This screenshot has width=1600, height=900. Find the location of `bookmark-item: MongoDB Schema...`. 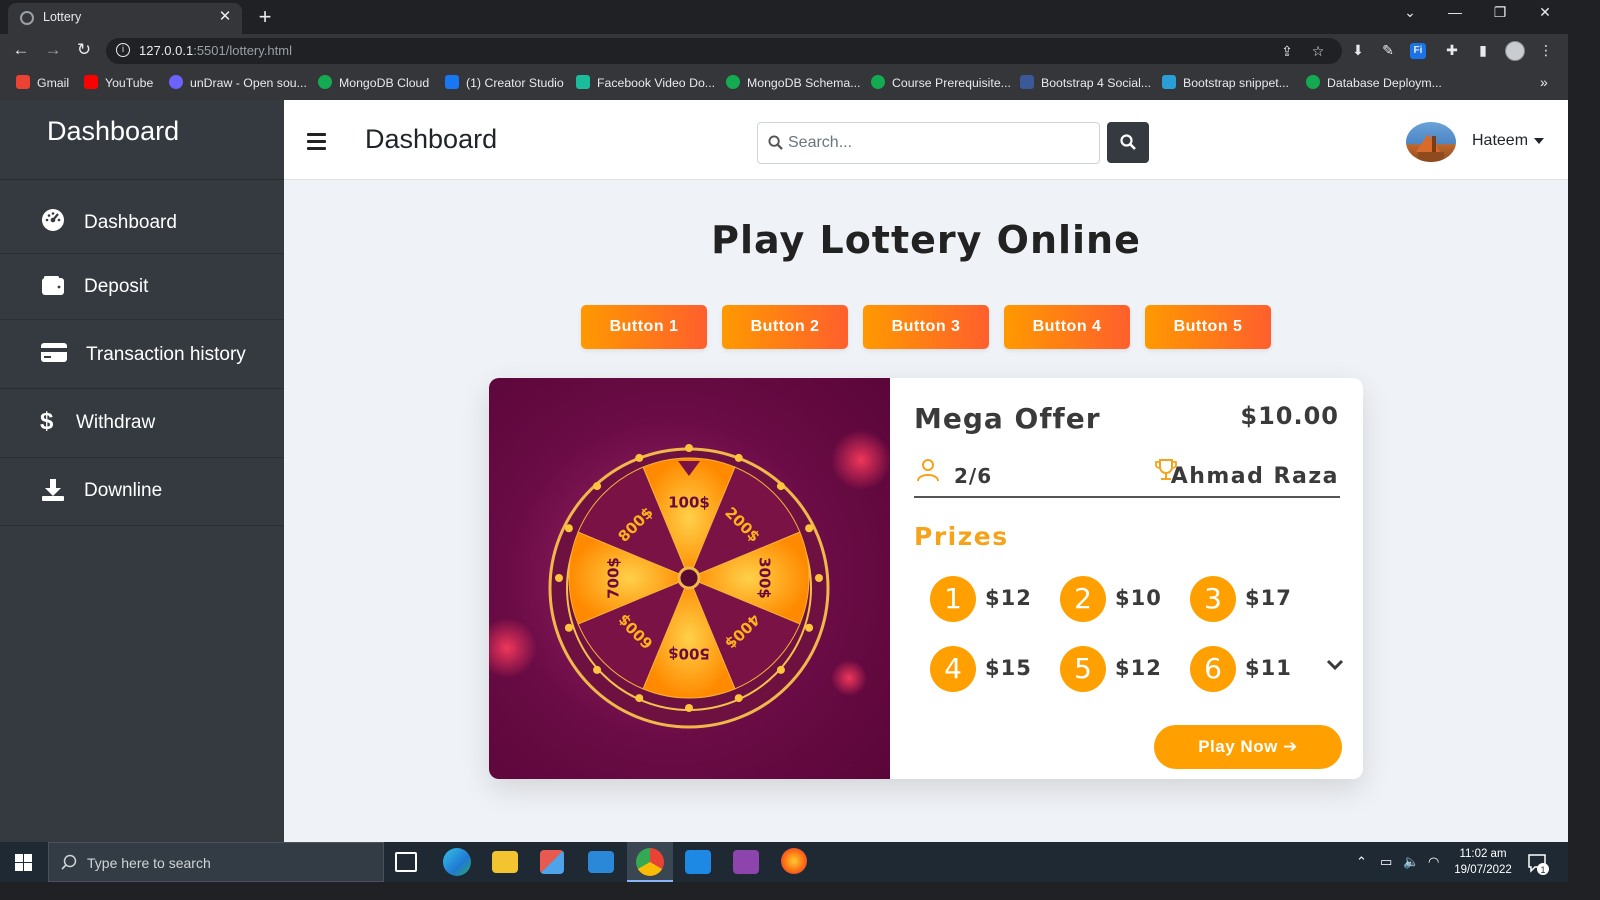

bookmark-item: MongoDB Schema... is located at coordinates (793, 82).